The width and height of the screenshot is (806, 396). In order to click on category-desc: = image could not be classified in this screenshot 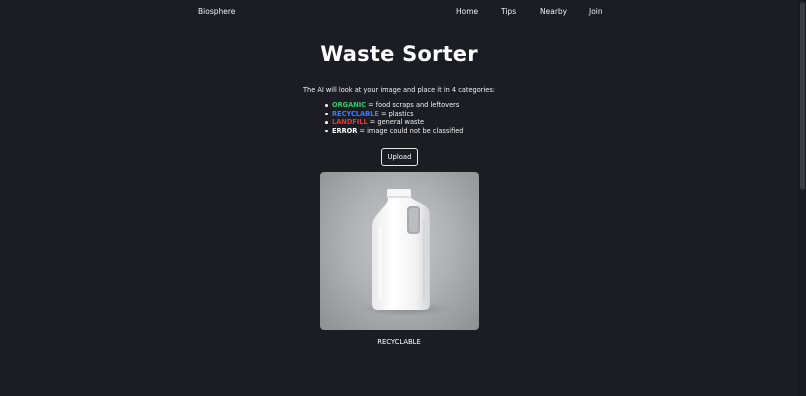, I will do `click(411, 130)`.